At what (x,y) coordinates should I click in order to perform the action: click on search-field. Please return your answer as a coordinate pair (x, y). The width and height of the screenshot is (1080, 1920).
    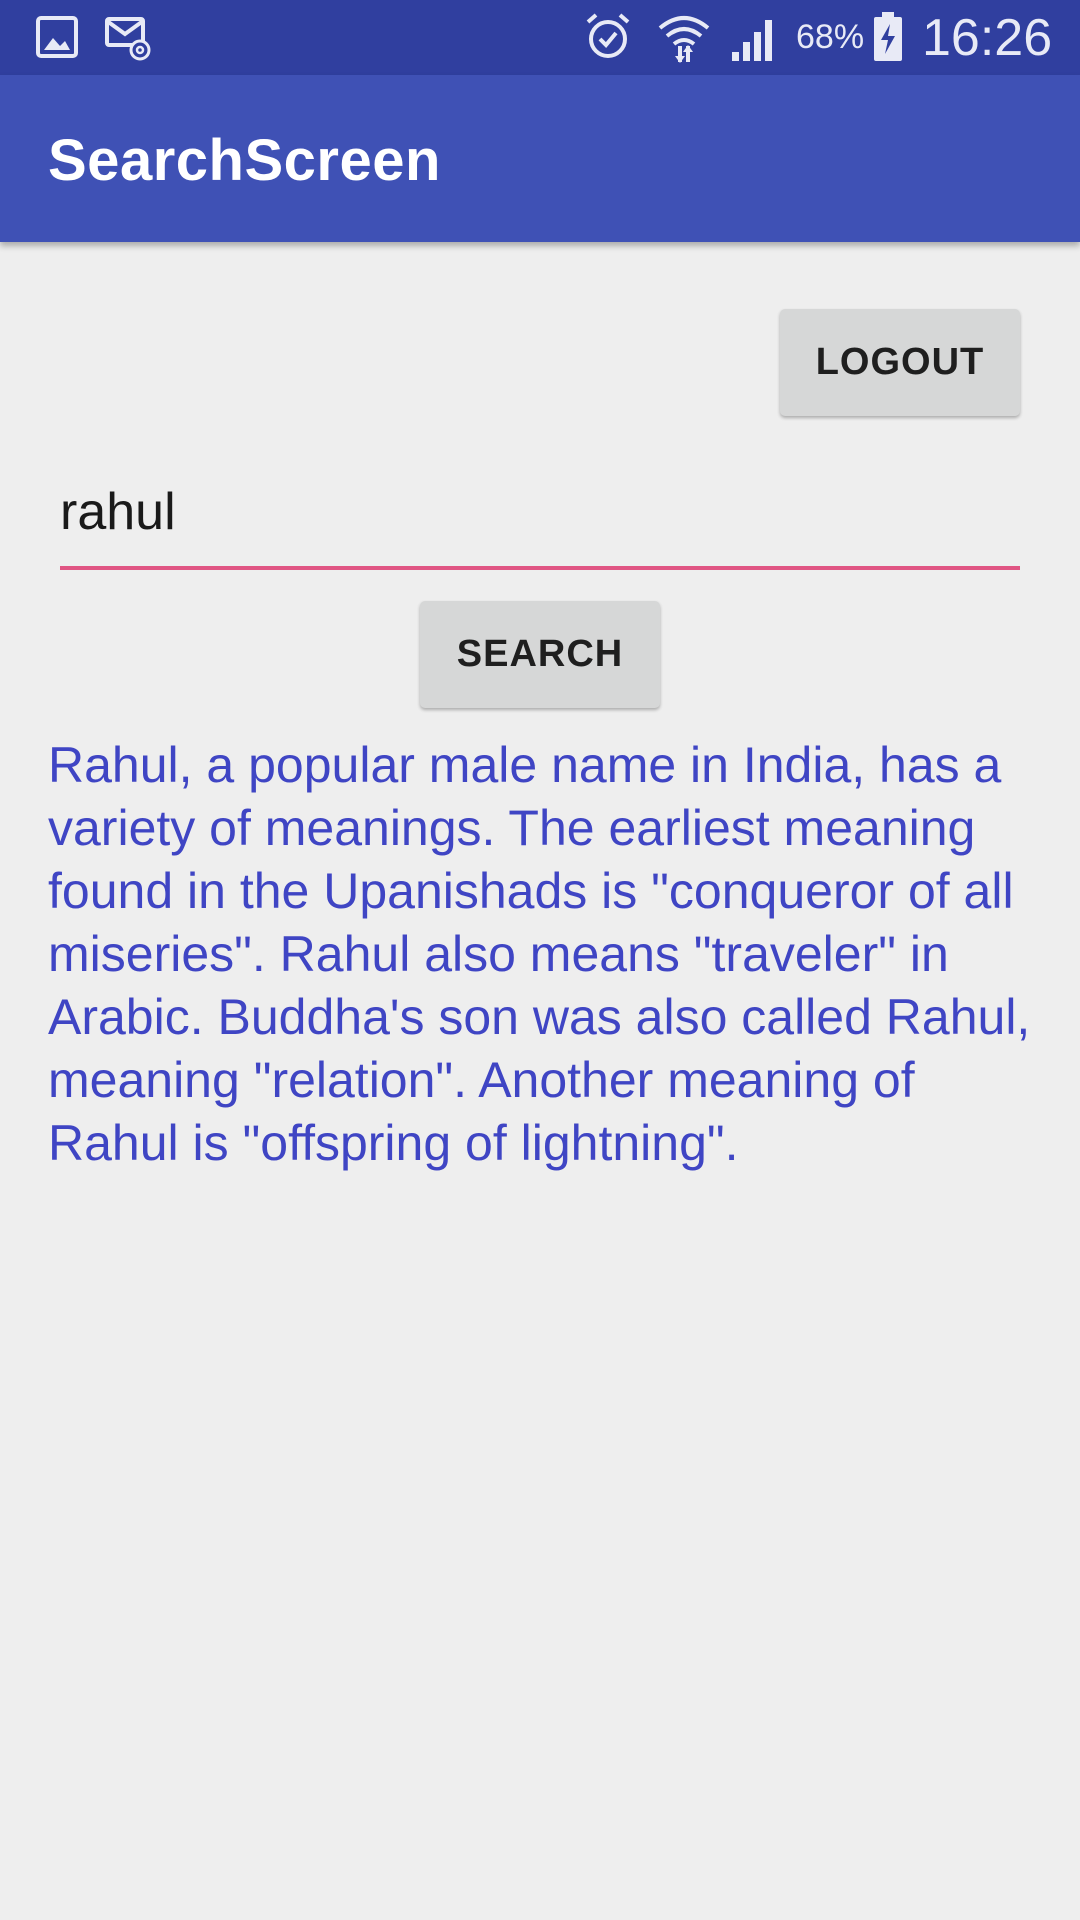
    Looking at the image, I should click on (540, 514).